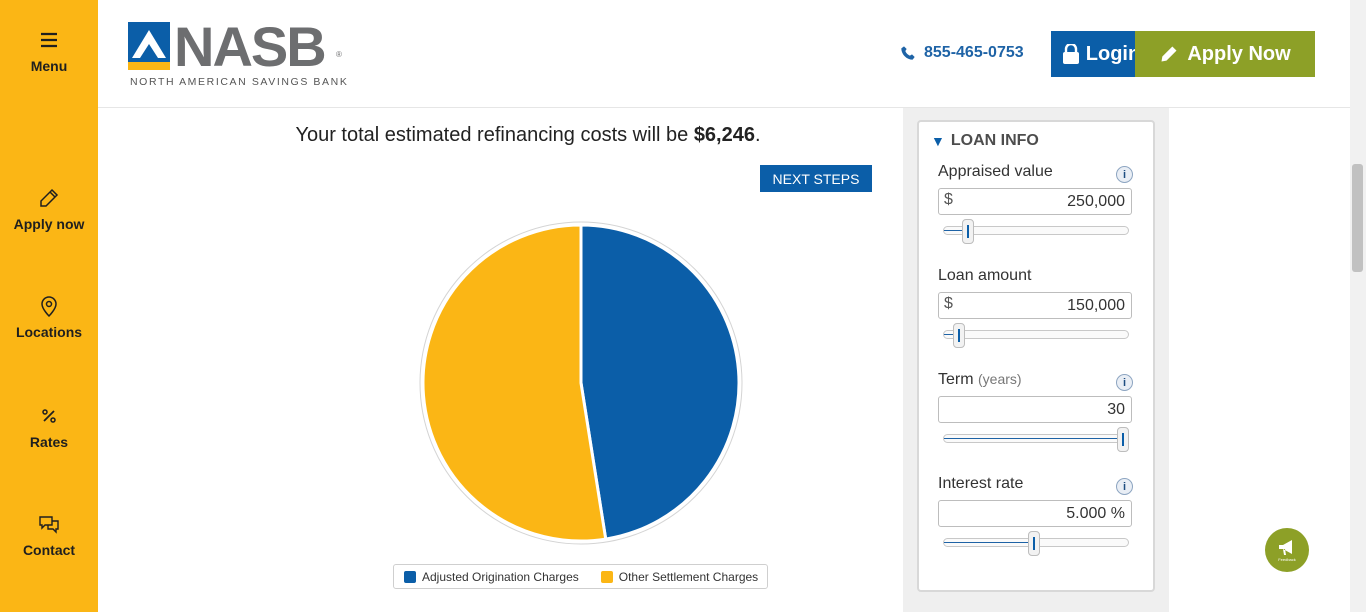 Image resolution: width=1366 pixels, height=612 pixels. I want to click on phone-icon, so click(908, 53).